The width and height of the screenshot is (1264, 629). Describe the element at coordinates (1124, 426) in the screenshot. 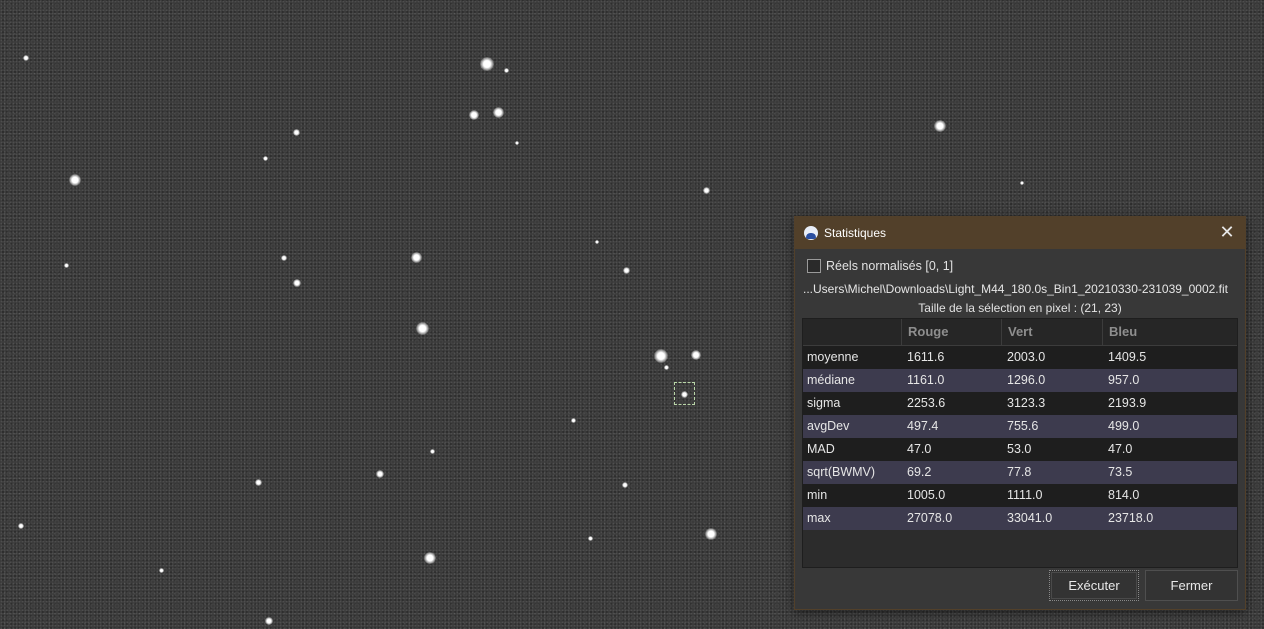

I see `bleu-value: 499.0` at that location.